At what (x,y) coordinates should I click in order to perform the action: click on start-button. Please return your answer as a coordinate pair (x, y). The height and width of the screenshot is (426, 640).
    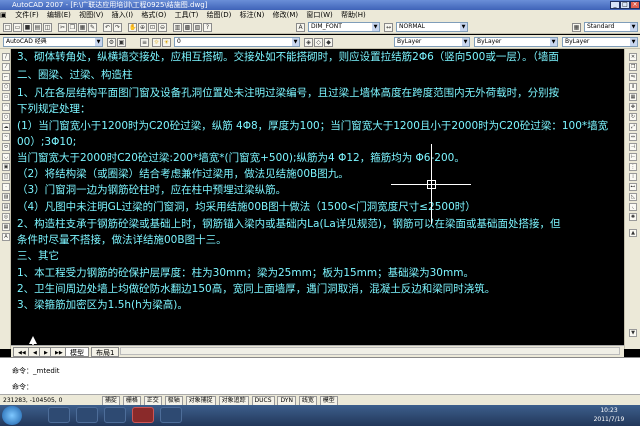
    Looking at the image, I should click on (12, 415).